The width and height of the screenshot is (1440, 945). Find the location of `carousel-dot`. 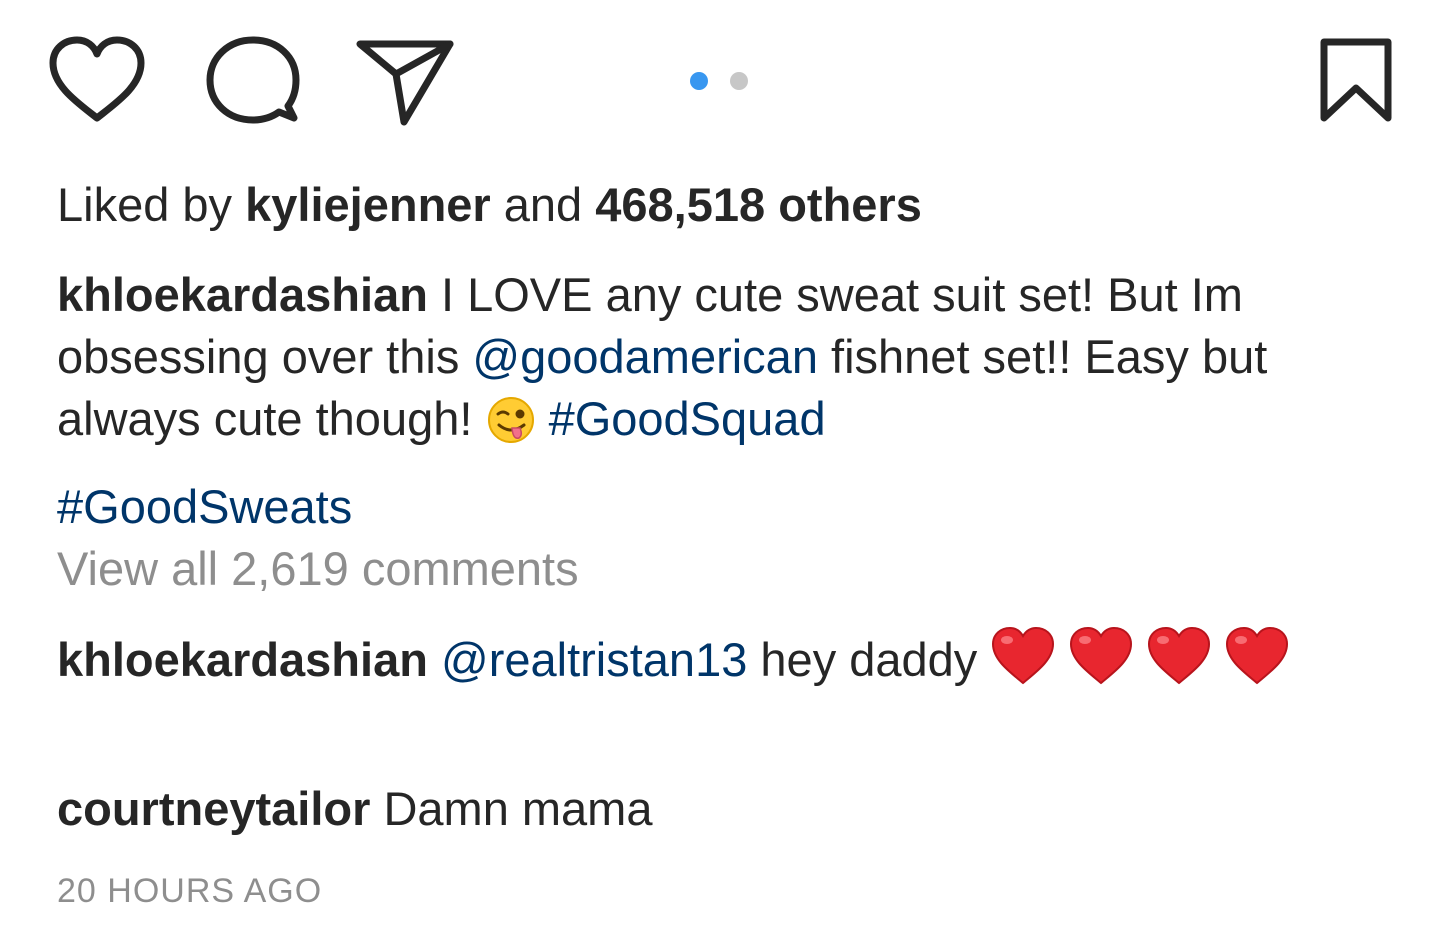

carousel-dot is located at coordinates (739, 81).